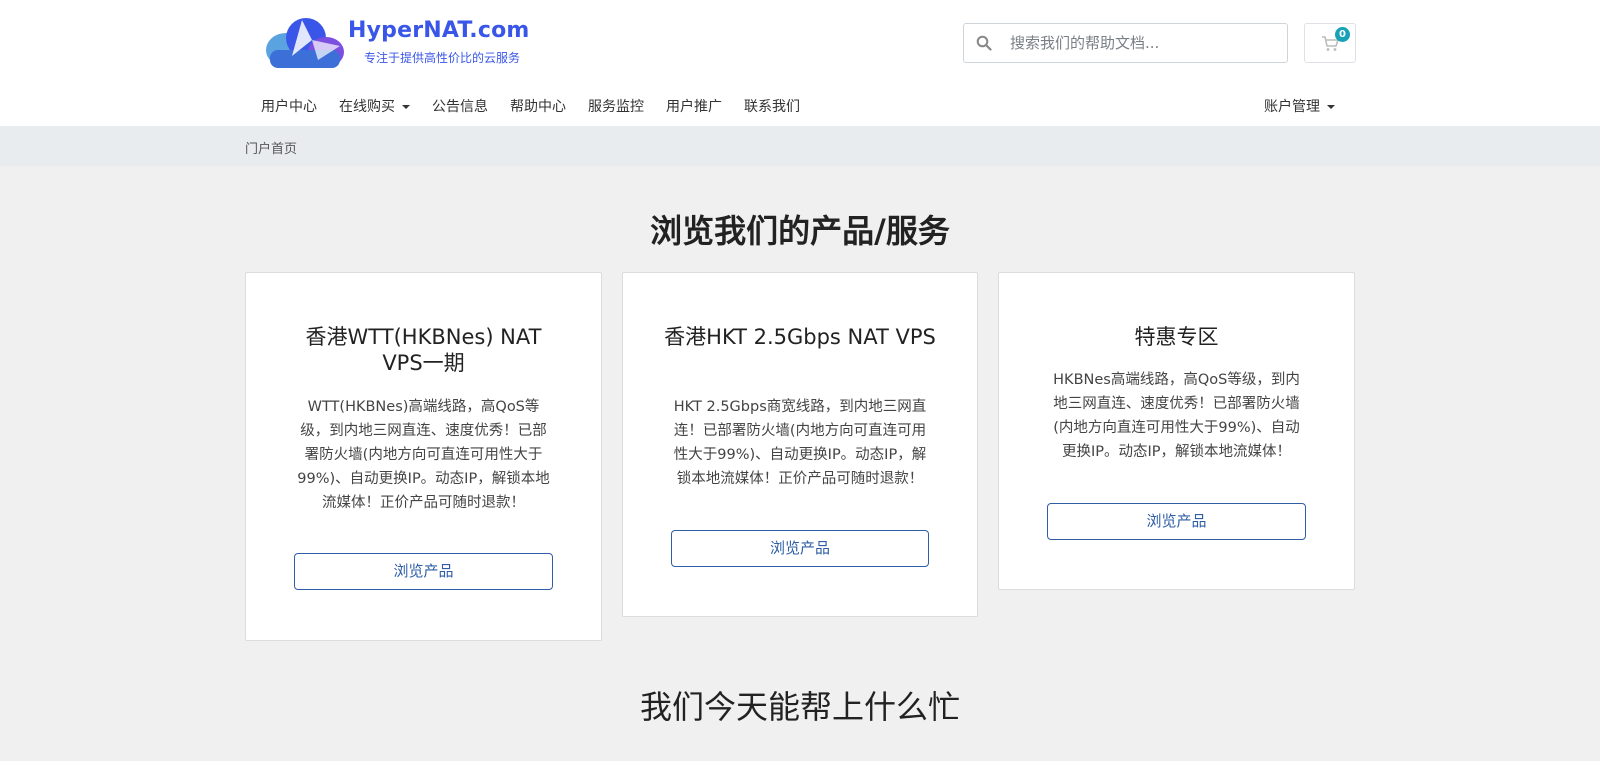 The width and height of the screenshot is (1600, 761). I want to click on site-logo: HyperNAT.com 专注于提供高性价比的云服务, so click(397, 42).